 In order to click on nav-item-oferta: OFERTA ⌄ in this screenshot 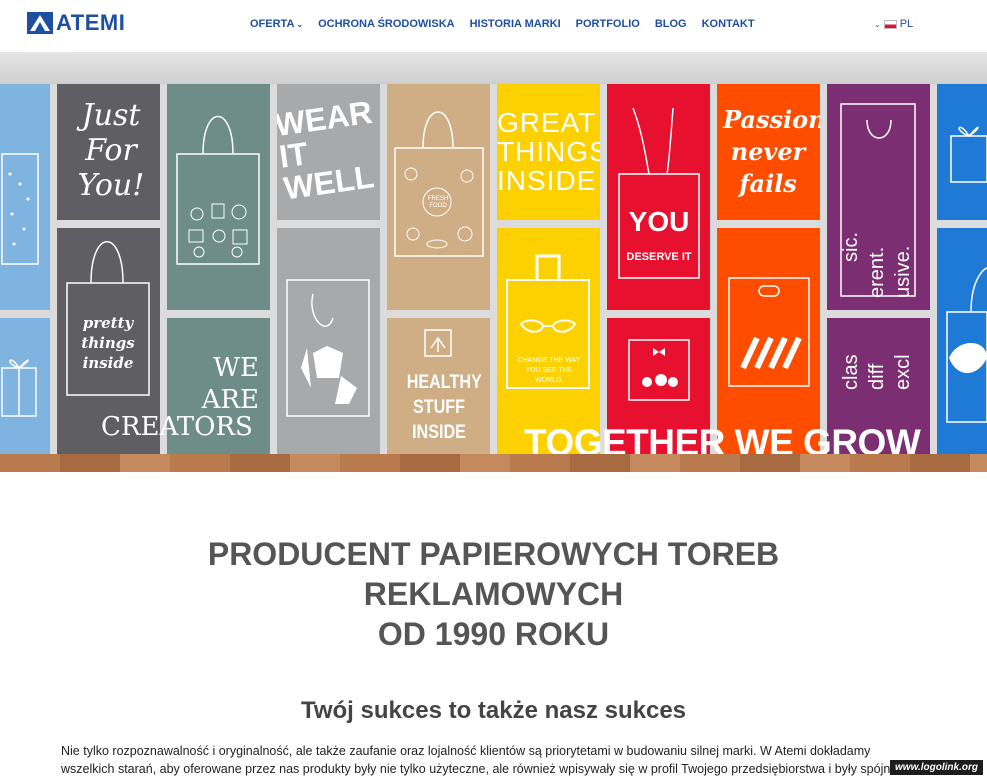, I will do `click(276, 24)`.